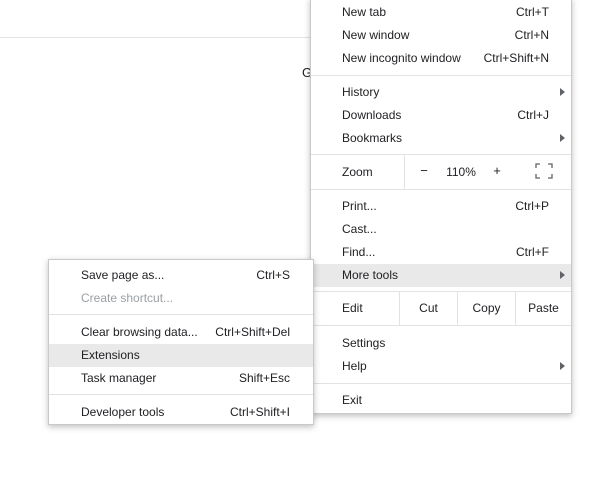  I want to click on menu-item-exit: Exit, so click(441, 400).